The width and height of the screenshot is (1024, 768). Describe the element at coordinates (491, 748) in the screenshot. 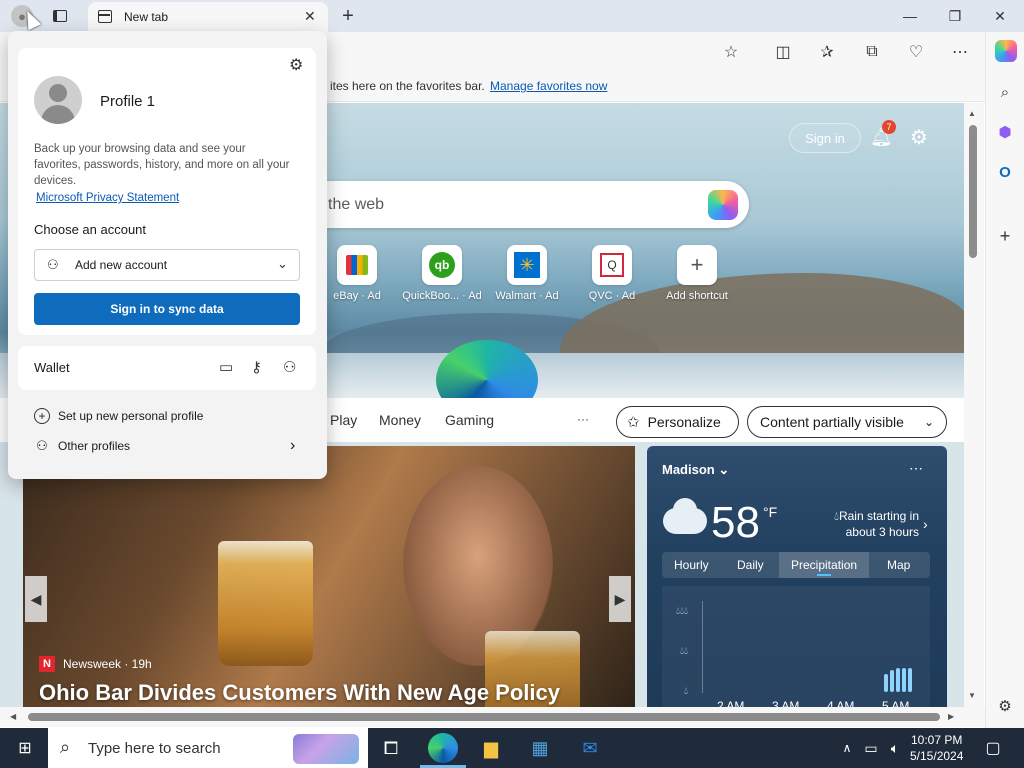

I see `file-explorer-icon: ▆` at that location.